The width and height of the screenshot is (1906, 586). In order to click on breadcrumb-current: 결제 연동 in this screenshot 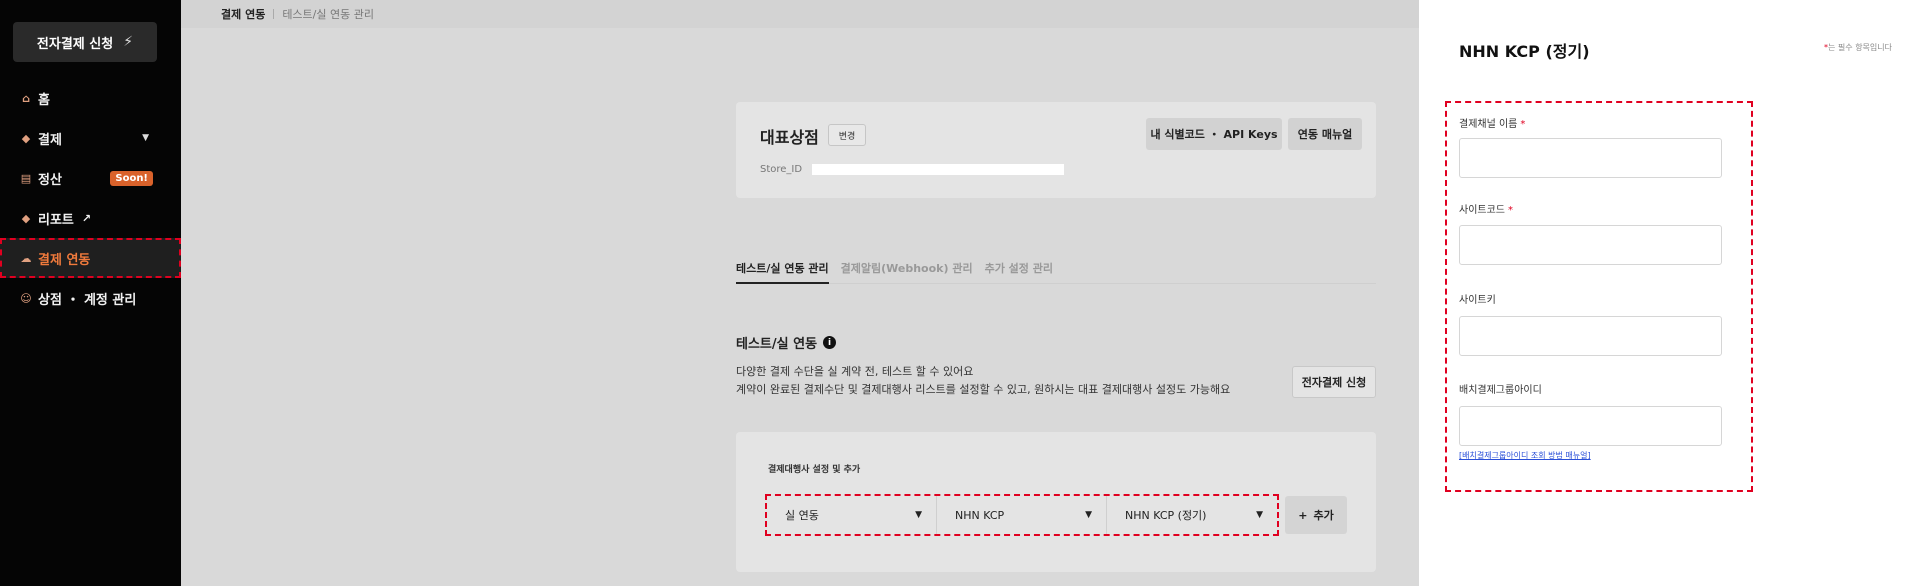, I will do `click(243, 14)`.